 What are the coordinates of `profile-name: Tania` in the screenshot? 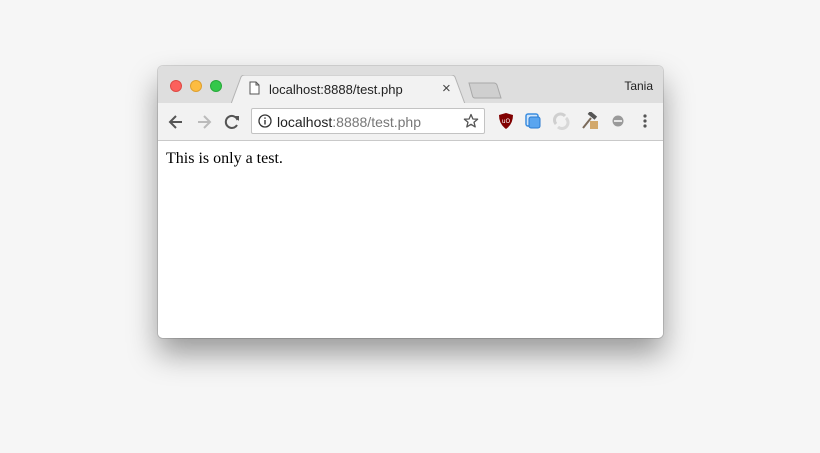 It's located at (638, 86).